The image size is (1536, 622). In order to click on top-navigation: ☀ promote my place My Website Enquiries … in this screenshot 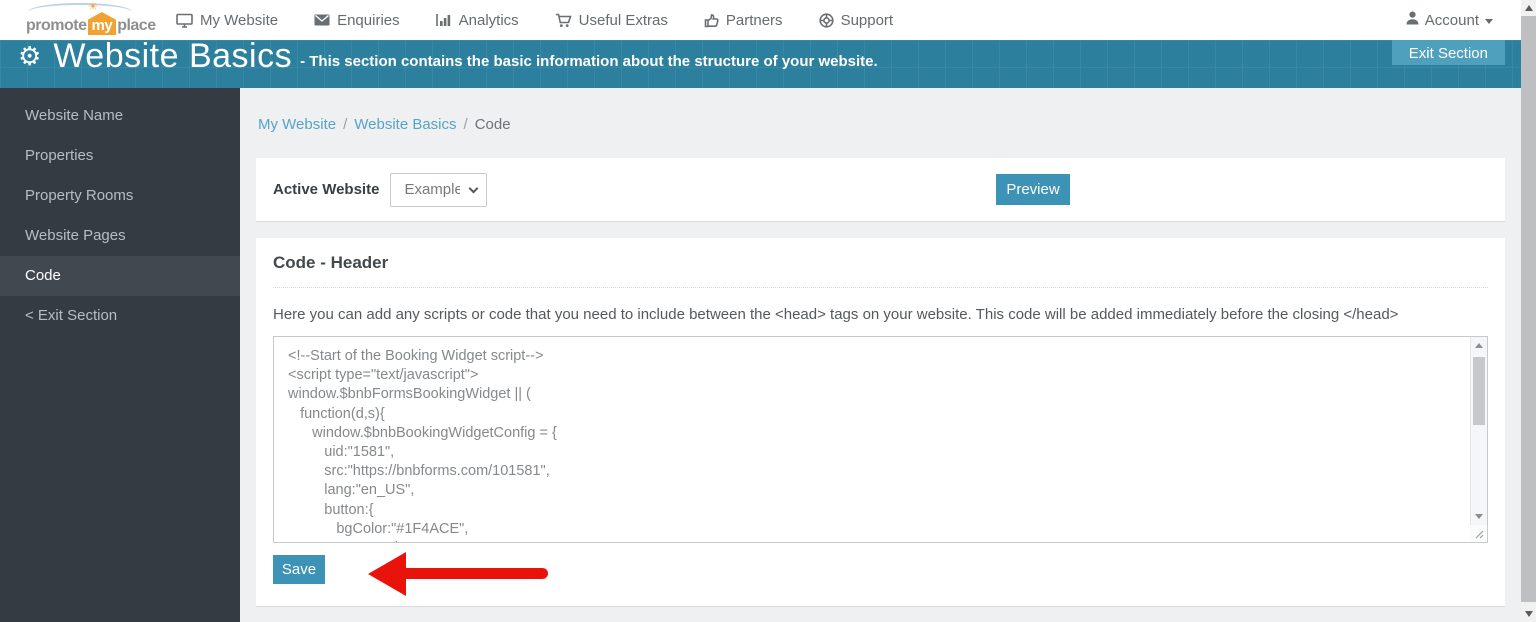, I will do `click(760, 20)`.